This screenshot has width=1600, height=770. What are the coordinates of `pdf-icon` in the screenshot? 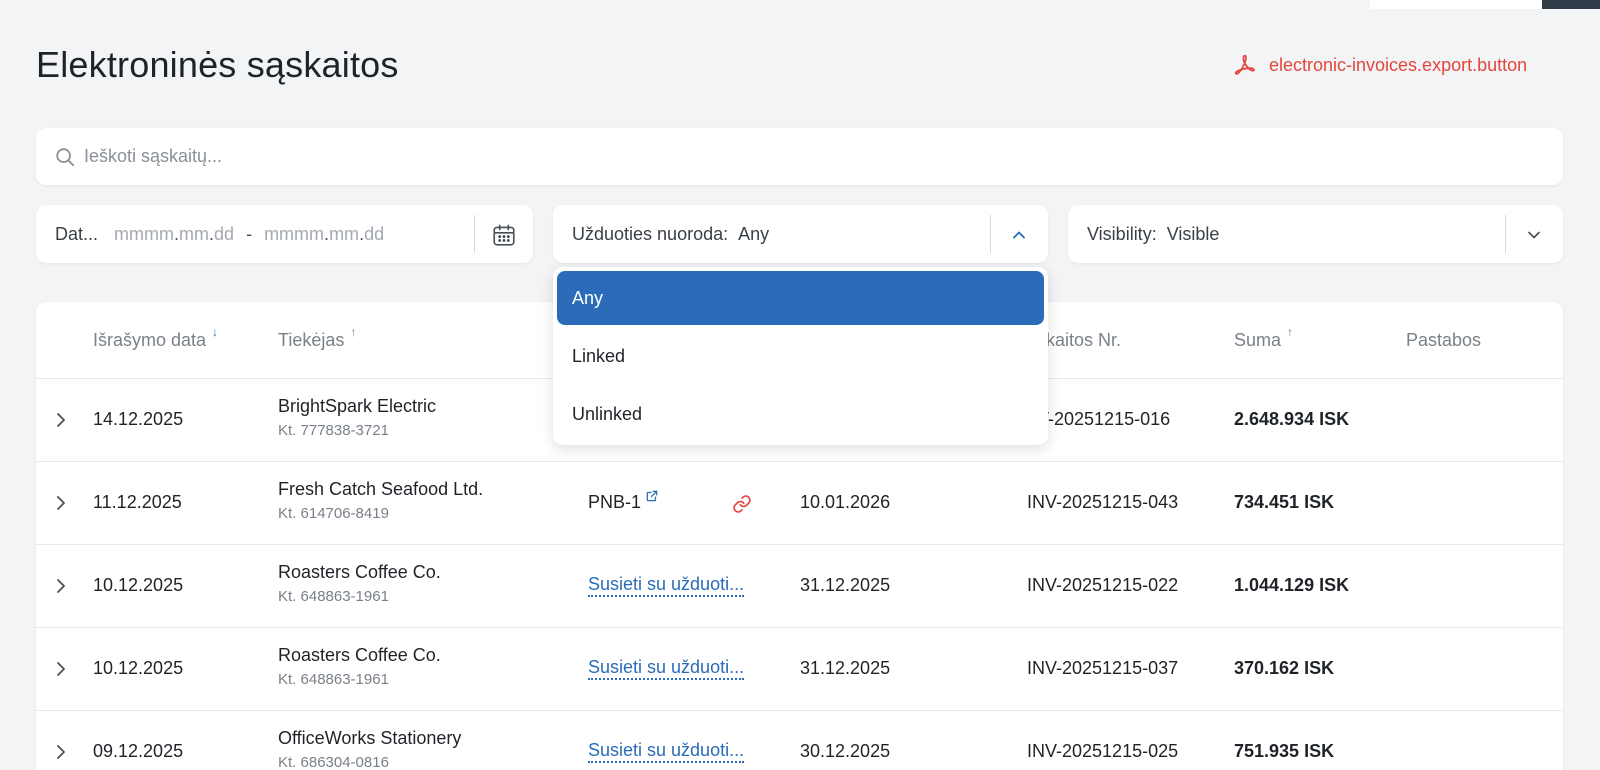 It's located at (1244, 64).